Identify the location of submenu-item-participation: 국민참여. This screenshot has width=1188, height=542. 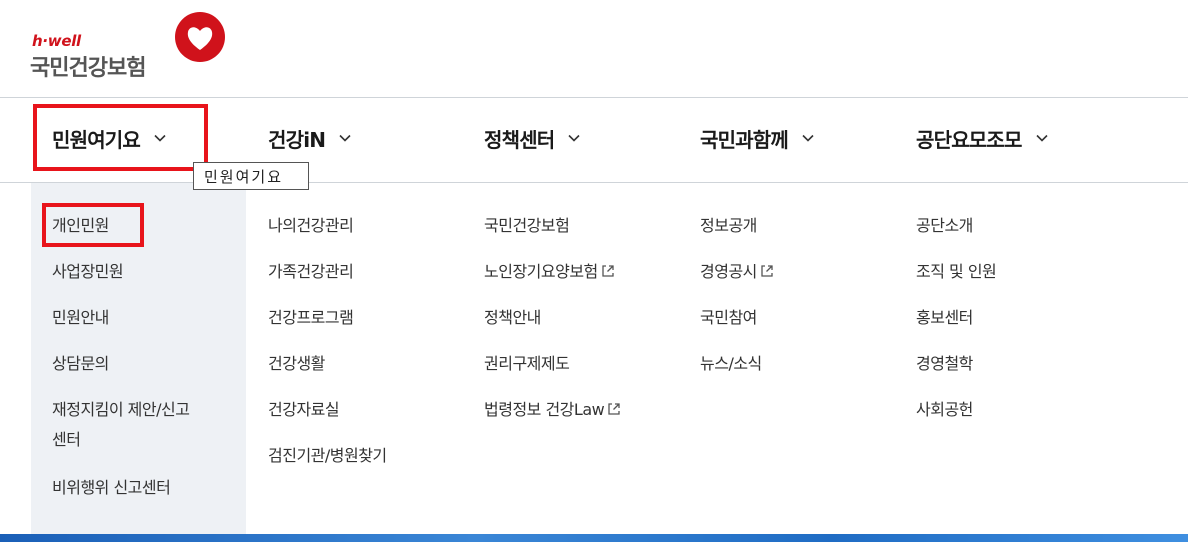
(728, 318).